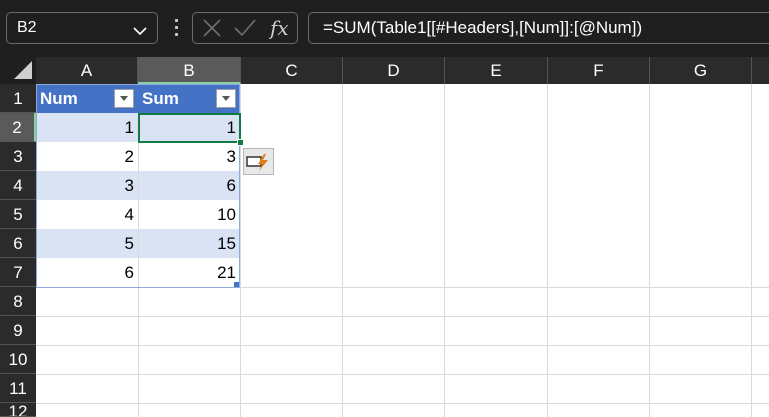 The width and height of the screenshot is (769, 417). I want to click on table-cell: 2, so click(87, 156).